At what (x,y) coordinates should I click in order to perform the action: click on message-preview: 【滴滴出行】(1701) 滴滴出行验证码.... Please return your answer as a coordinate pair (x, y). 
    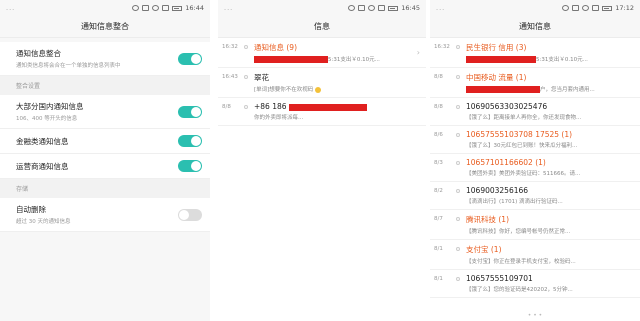
    Looking at the image, I should click on (514, 202).